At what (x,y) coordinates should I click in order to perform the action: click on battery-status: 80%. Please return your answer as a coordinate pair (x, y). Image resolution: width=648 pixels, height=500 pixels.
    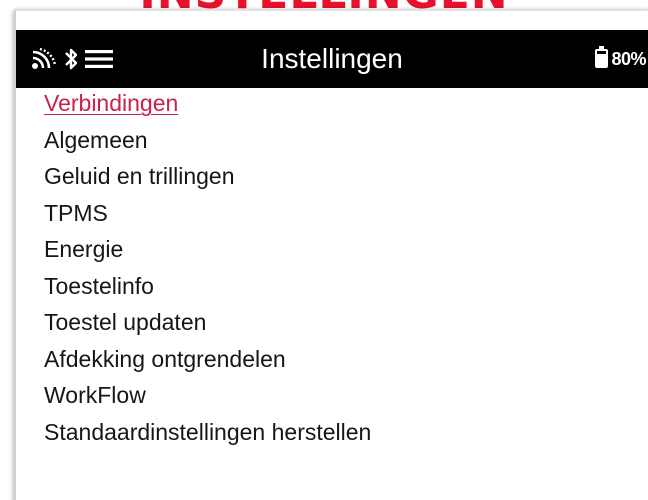
    Looking at the image, I should click on (620, 59).